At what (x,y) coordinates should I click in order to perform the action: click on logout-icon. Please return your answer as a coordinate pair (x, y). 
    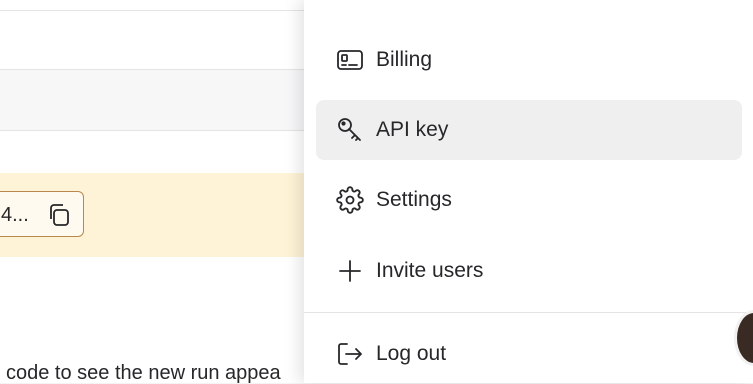
    Looking at the image, I should click on (350, 354).